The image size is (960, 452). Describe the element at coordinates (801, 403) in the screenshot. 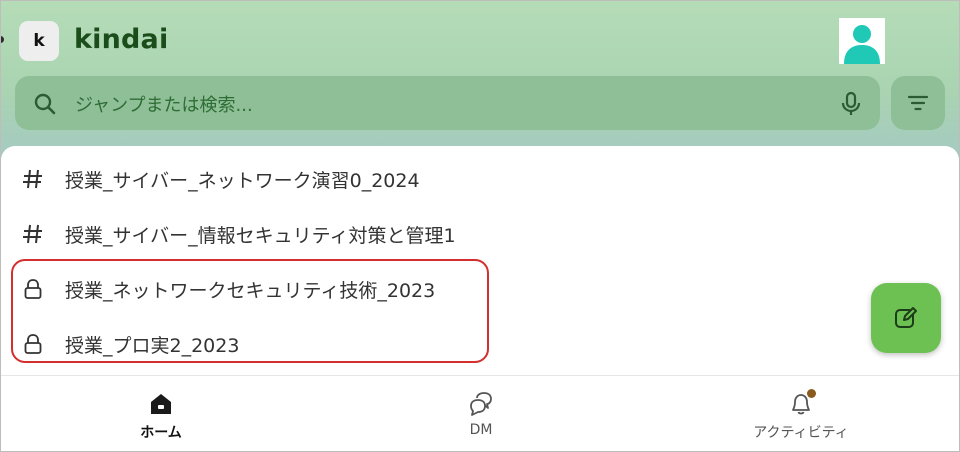

I see `bell-icon` at that location.